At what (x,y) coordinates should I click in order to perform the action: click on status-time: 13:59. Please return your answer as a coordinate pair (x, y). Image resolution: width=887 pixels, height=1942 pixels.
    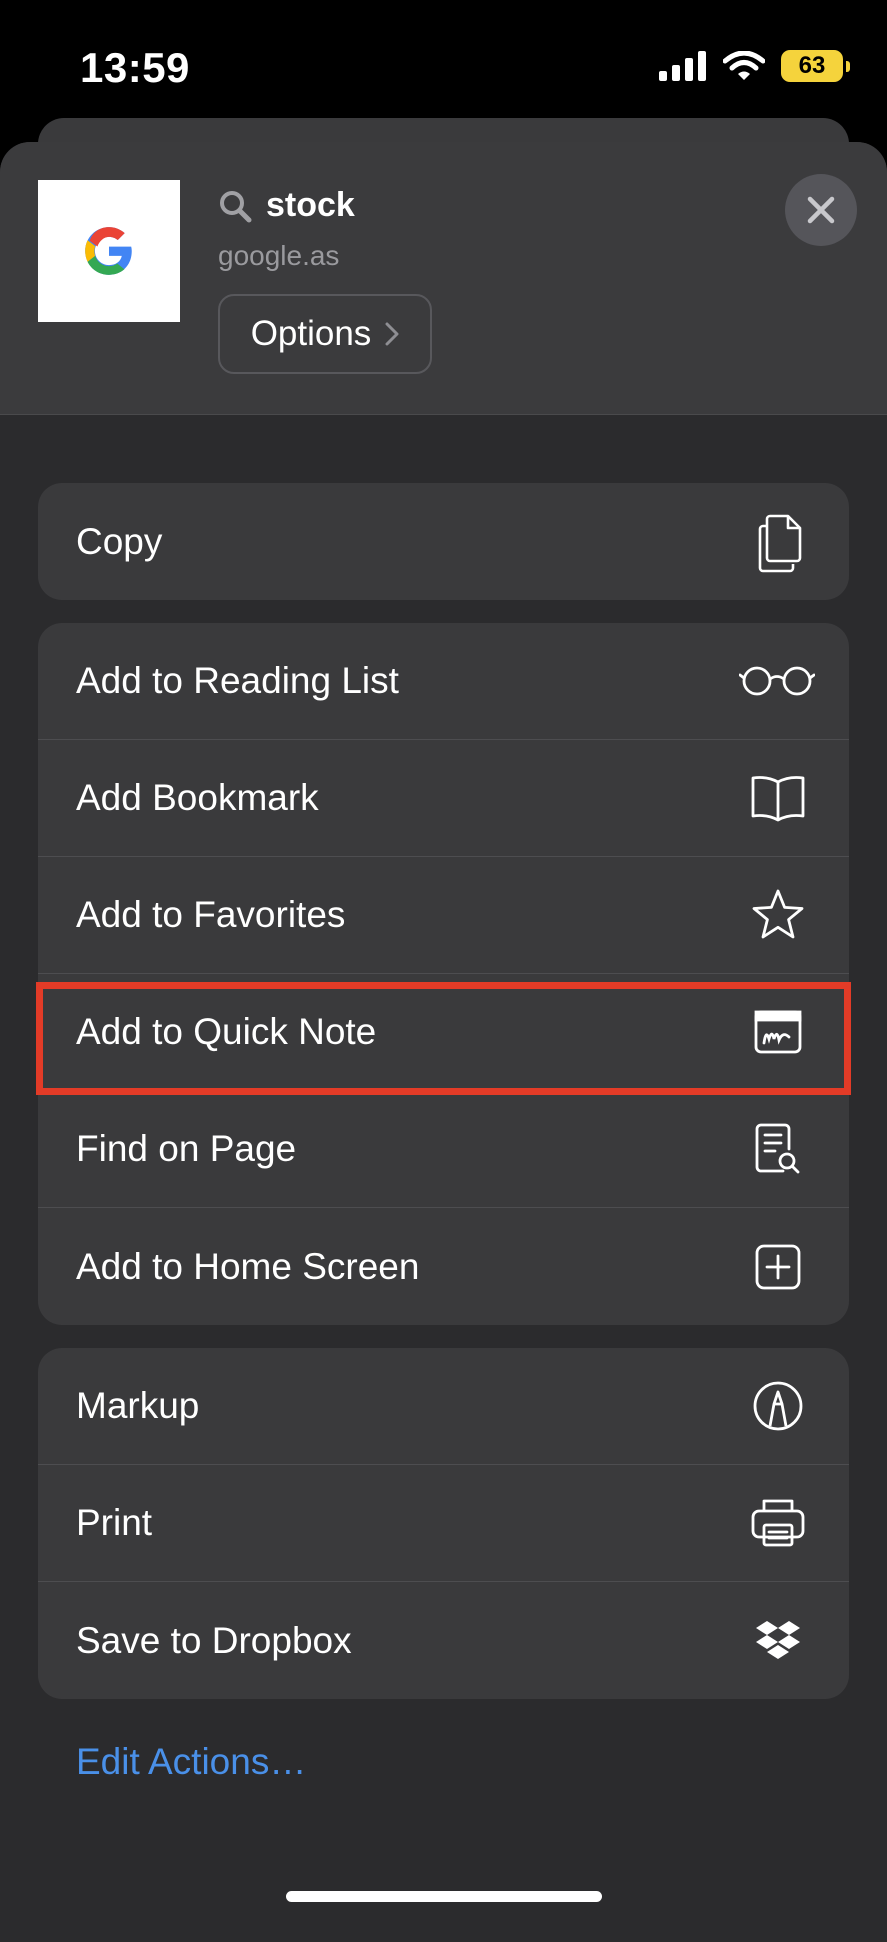
    Looking at the image, I should click on (135, 67).